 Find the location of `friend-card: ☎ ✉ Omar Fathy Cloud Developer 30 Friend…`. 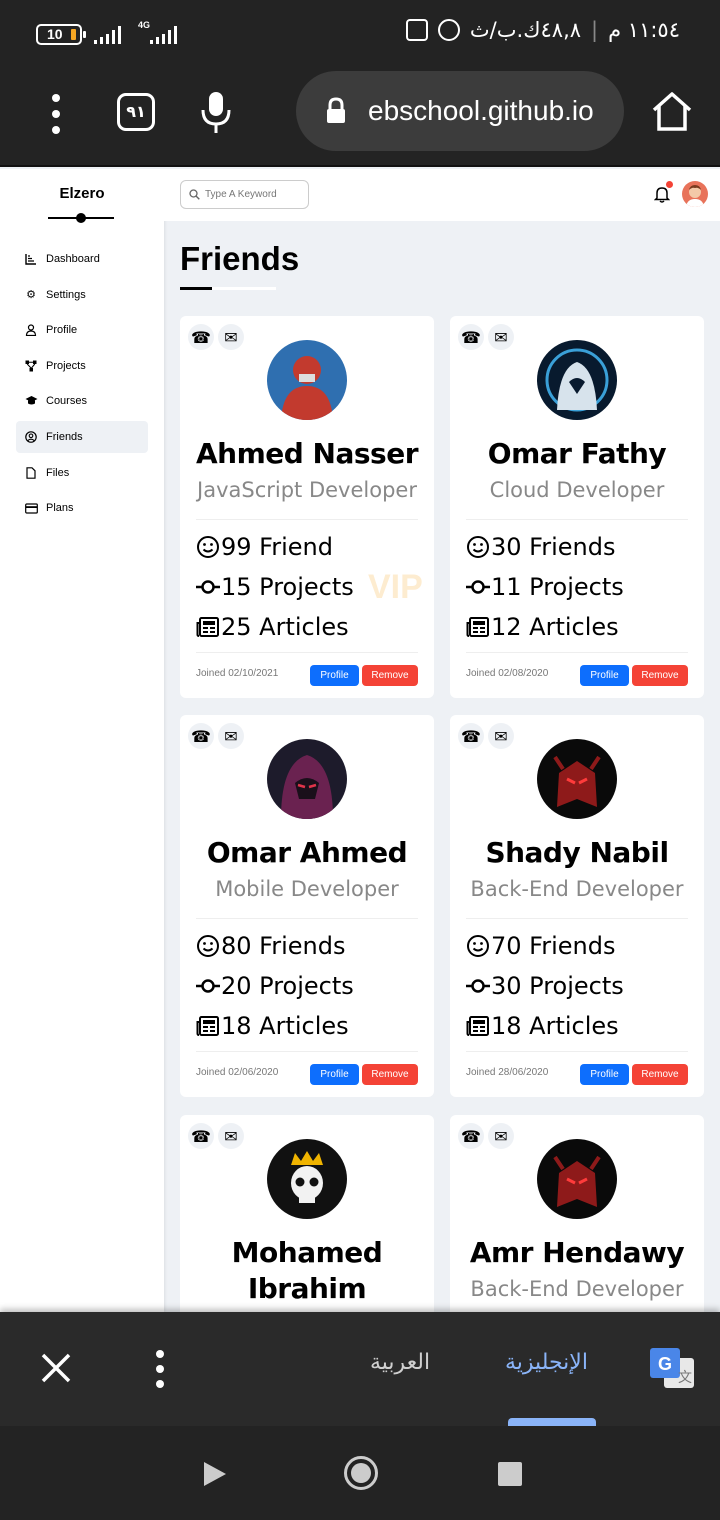

friend-card: ☎ ✉ Omar Fathy Cloud Developer 30 Friend… is located at coordinates (577, 507).